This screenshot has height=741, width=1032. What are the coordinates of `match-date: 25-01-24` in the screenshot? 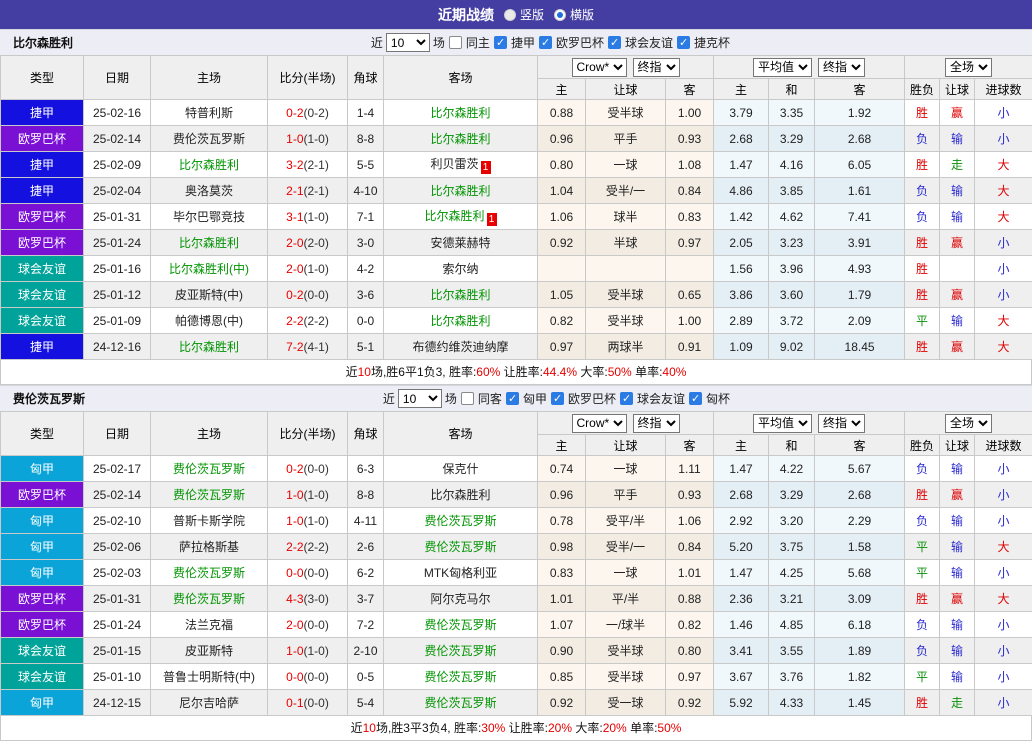 It's located at (117, 243).